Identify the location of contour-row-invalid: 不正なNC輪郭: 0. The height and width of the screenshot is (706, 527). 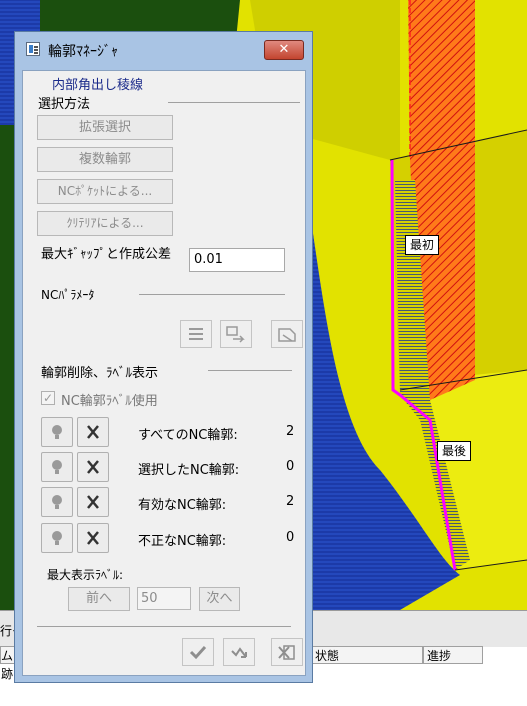
(165, 539).